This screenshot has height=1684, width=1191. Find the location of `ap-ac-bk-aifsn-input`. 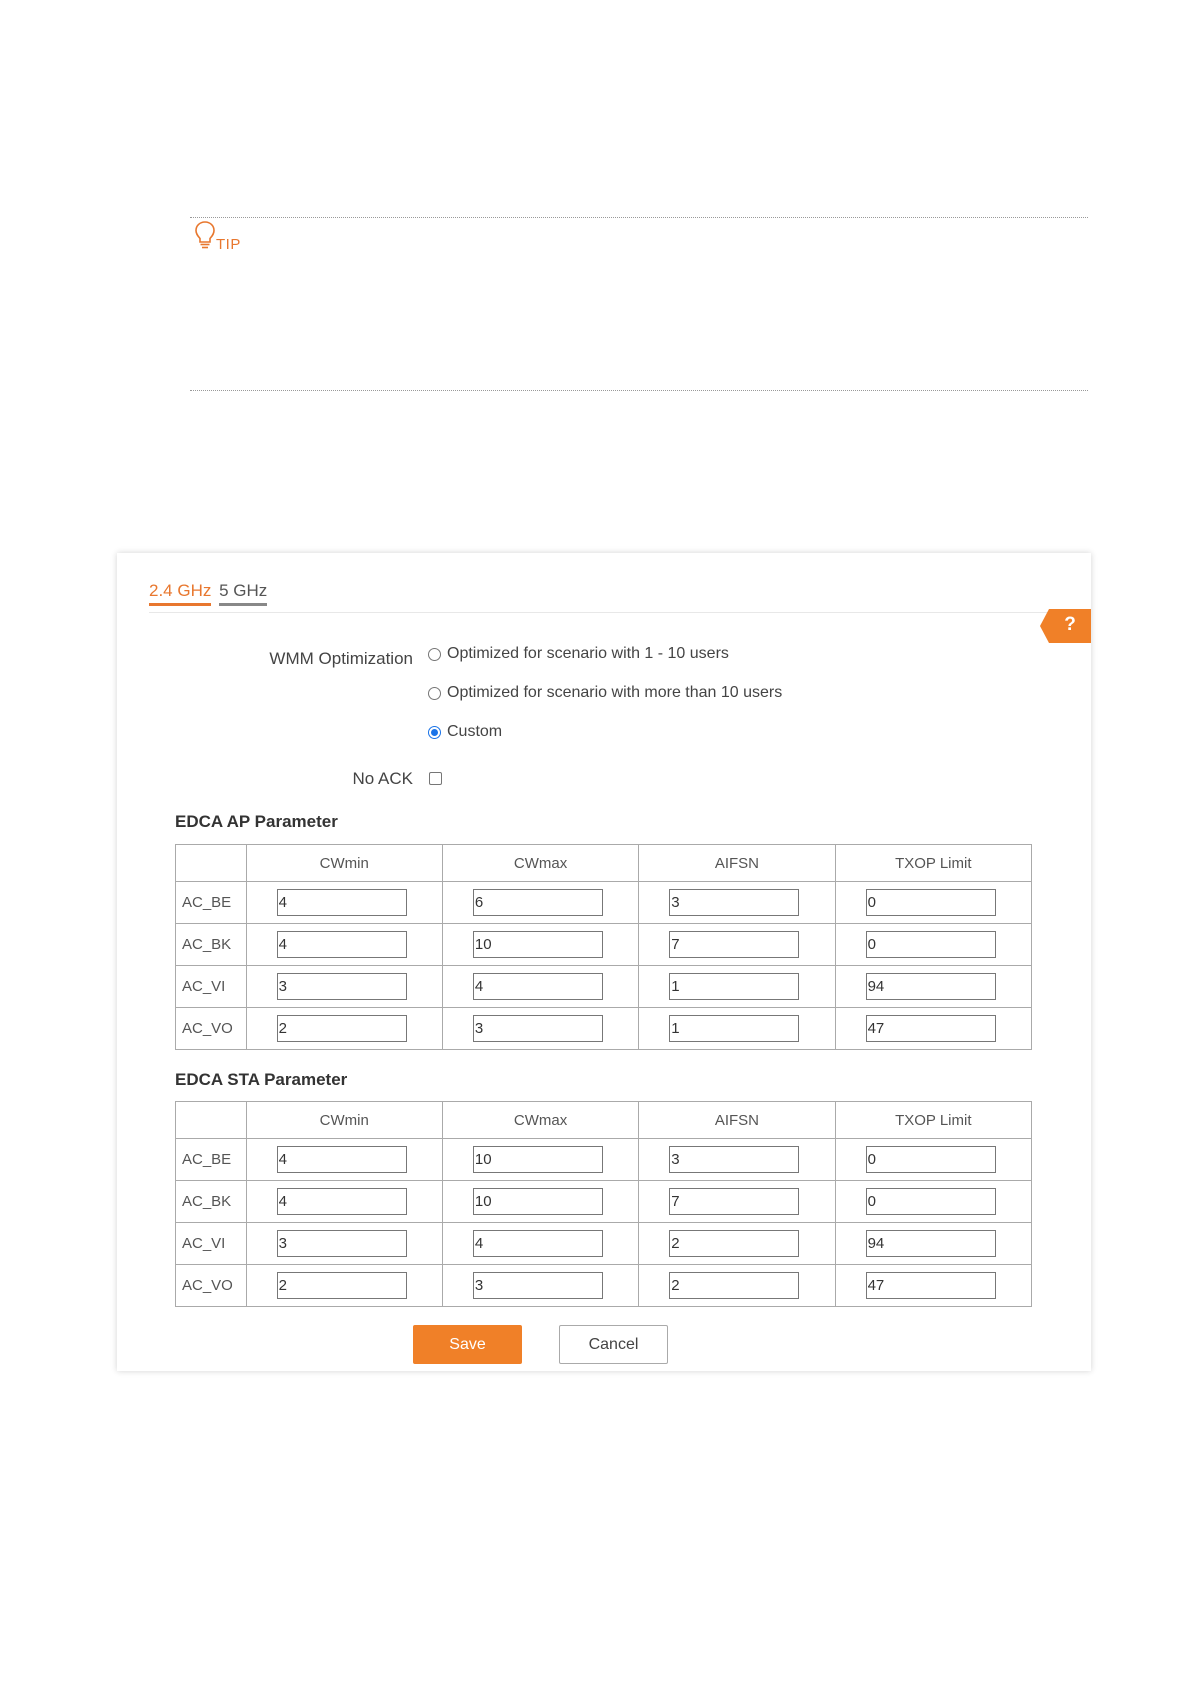

ap-ac-bk-aifsn-input is located at coordinates (734, 944).